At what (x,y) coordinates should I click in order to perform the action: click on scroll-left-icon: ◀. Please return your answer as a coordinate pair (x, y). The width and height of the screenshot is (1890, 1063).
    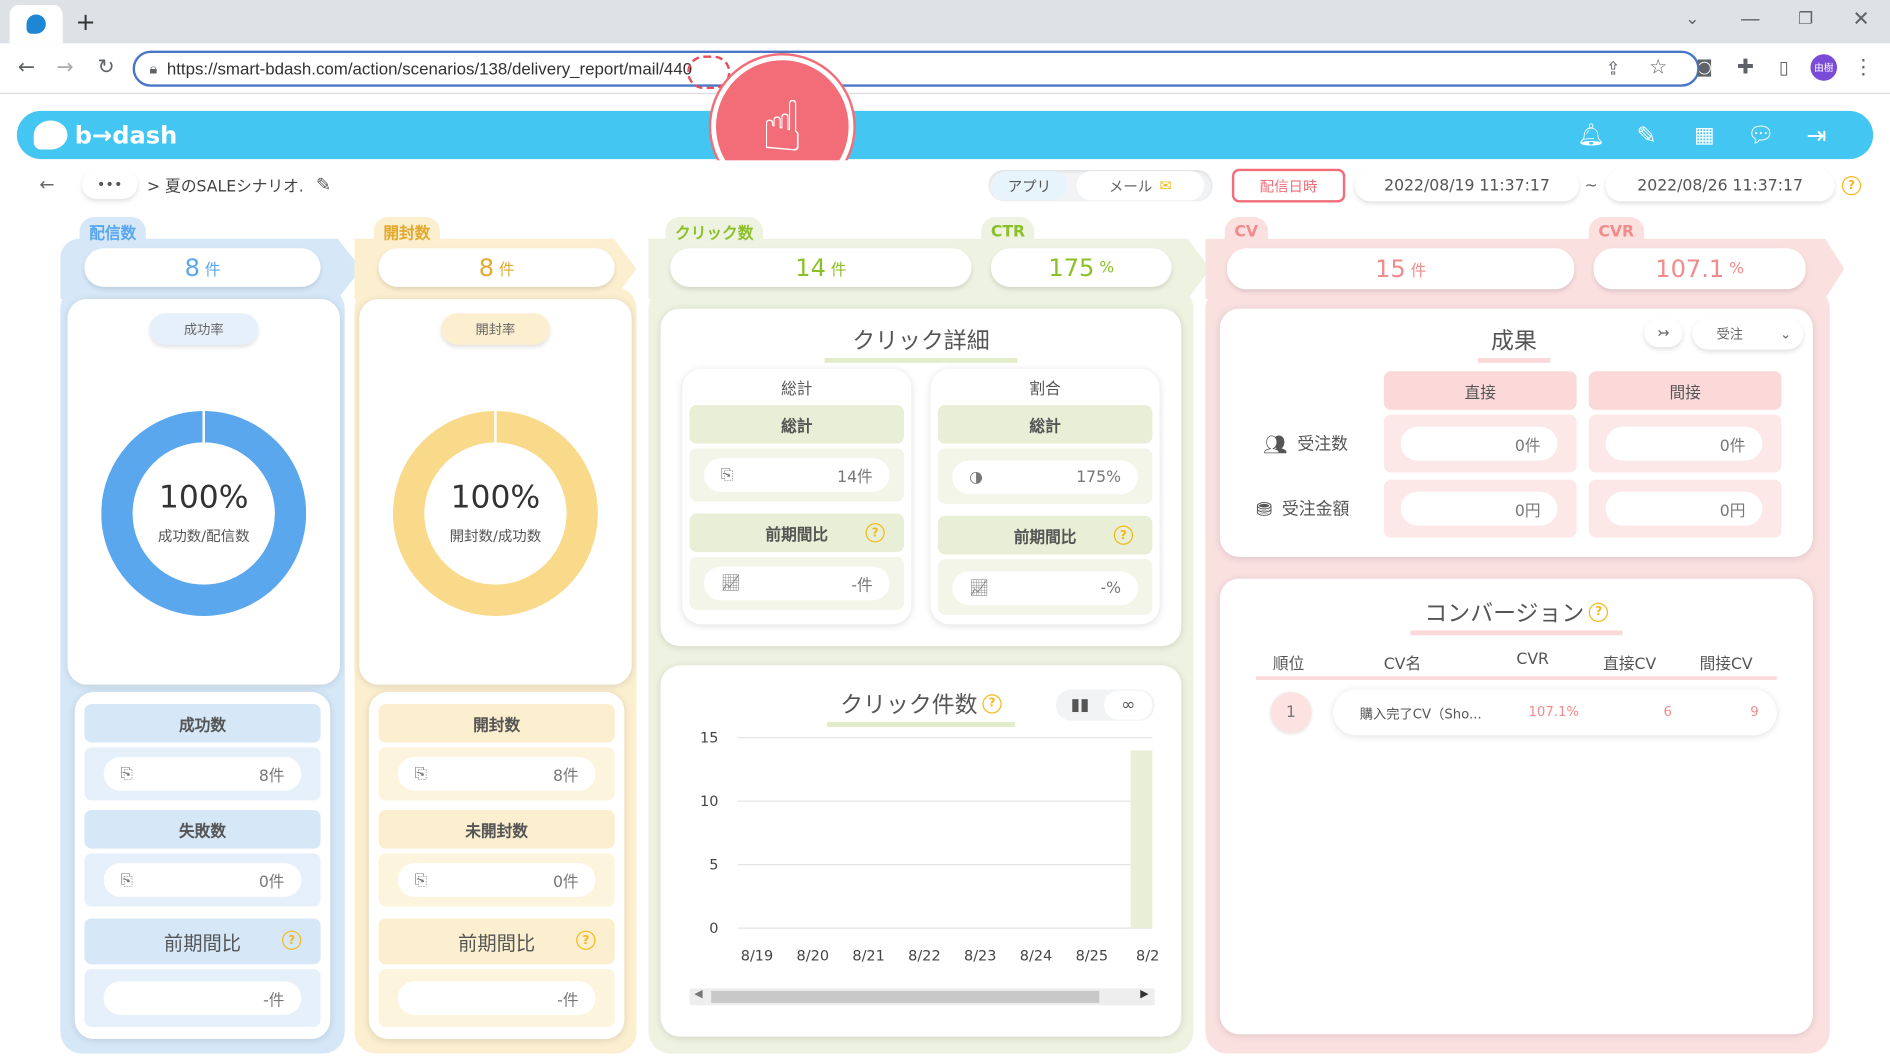
    Looking at the image, I should click on (698, 994).